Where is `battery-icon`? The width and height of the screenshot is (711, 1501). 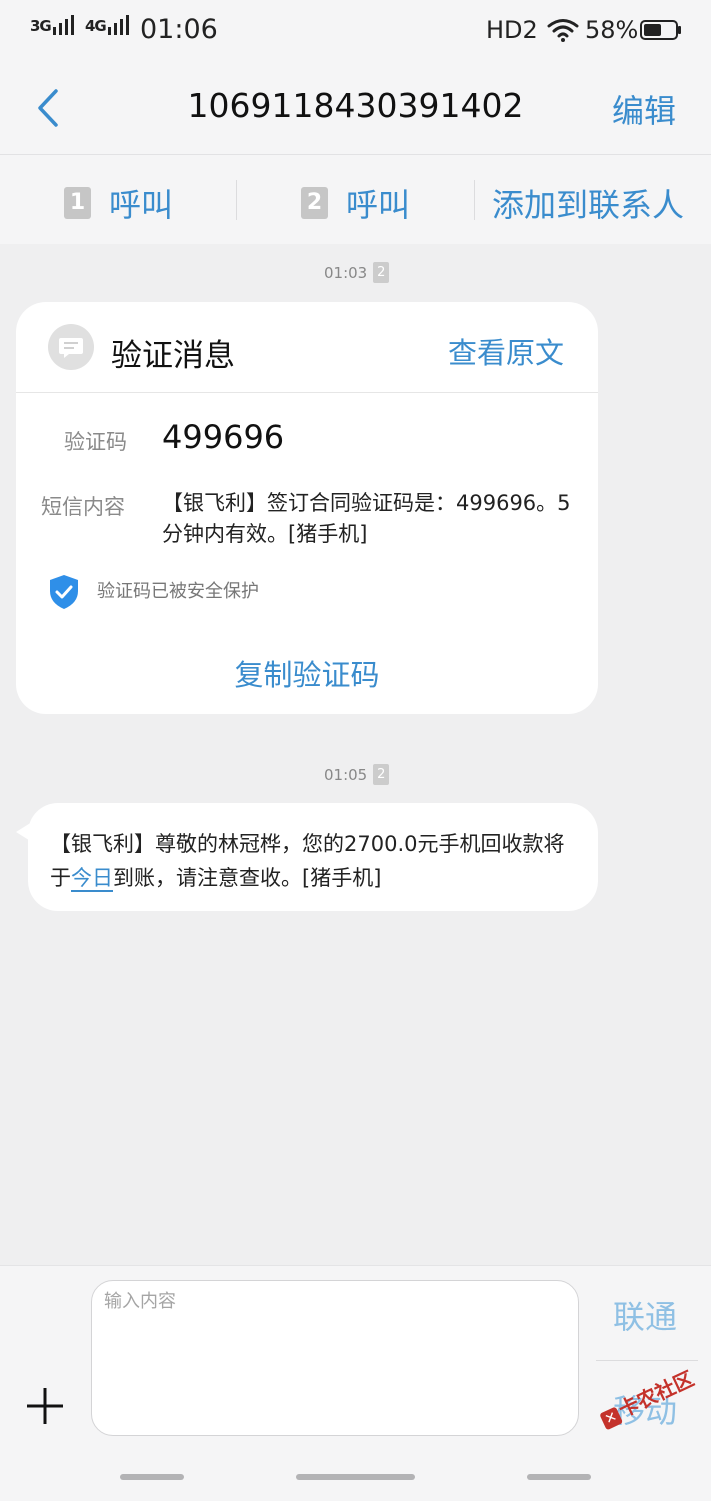 battery-icon is located at coordinates (661, 31).